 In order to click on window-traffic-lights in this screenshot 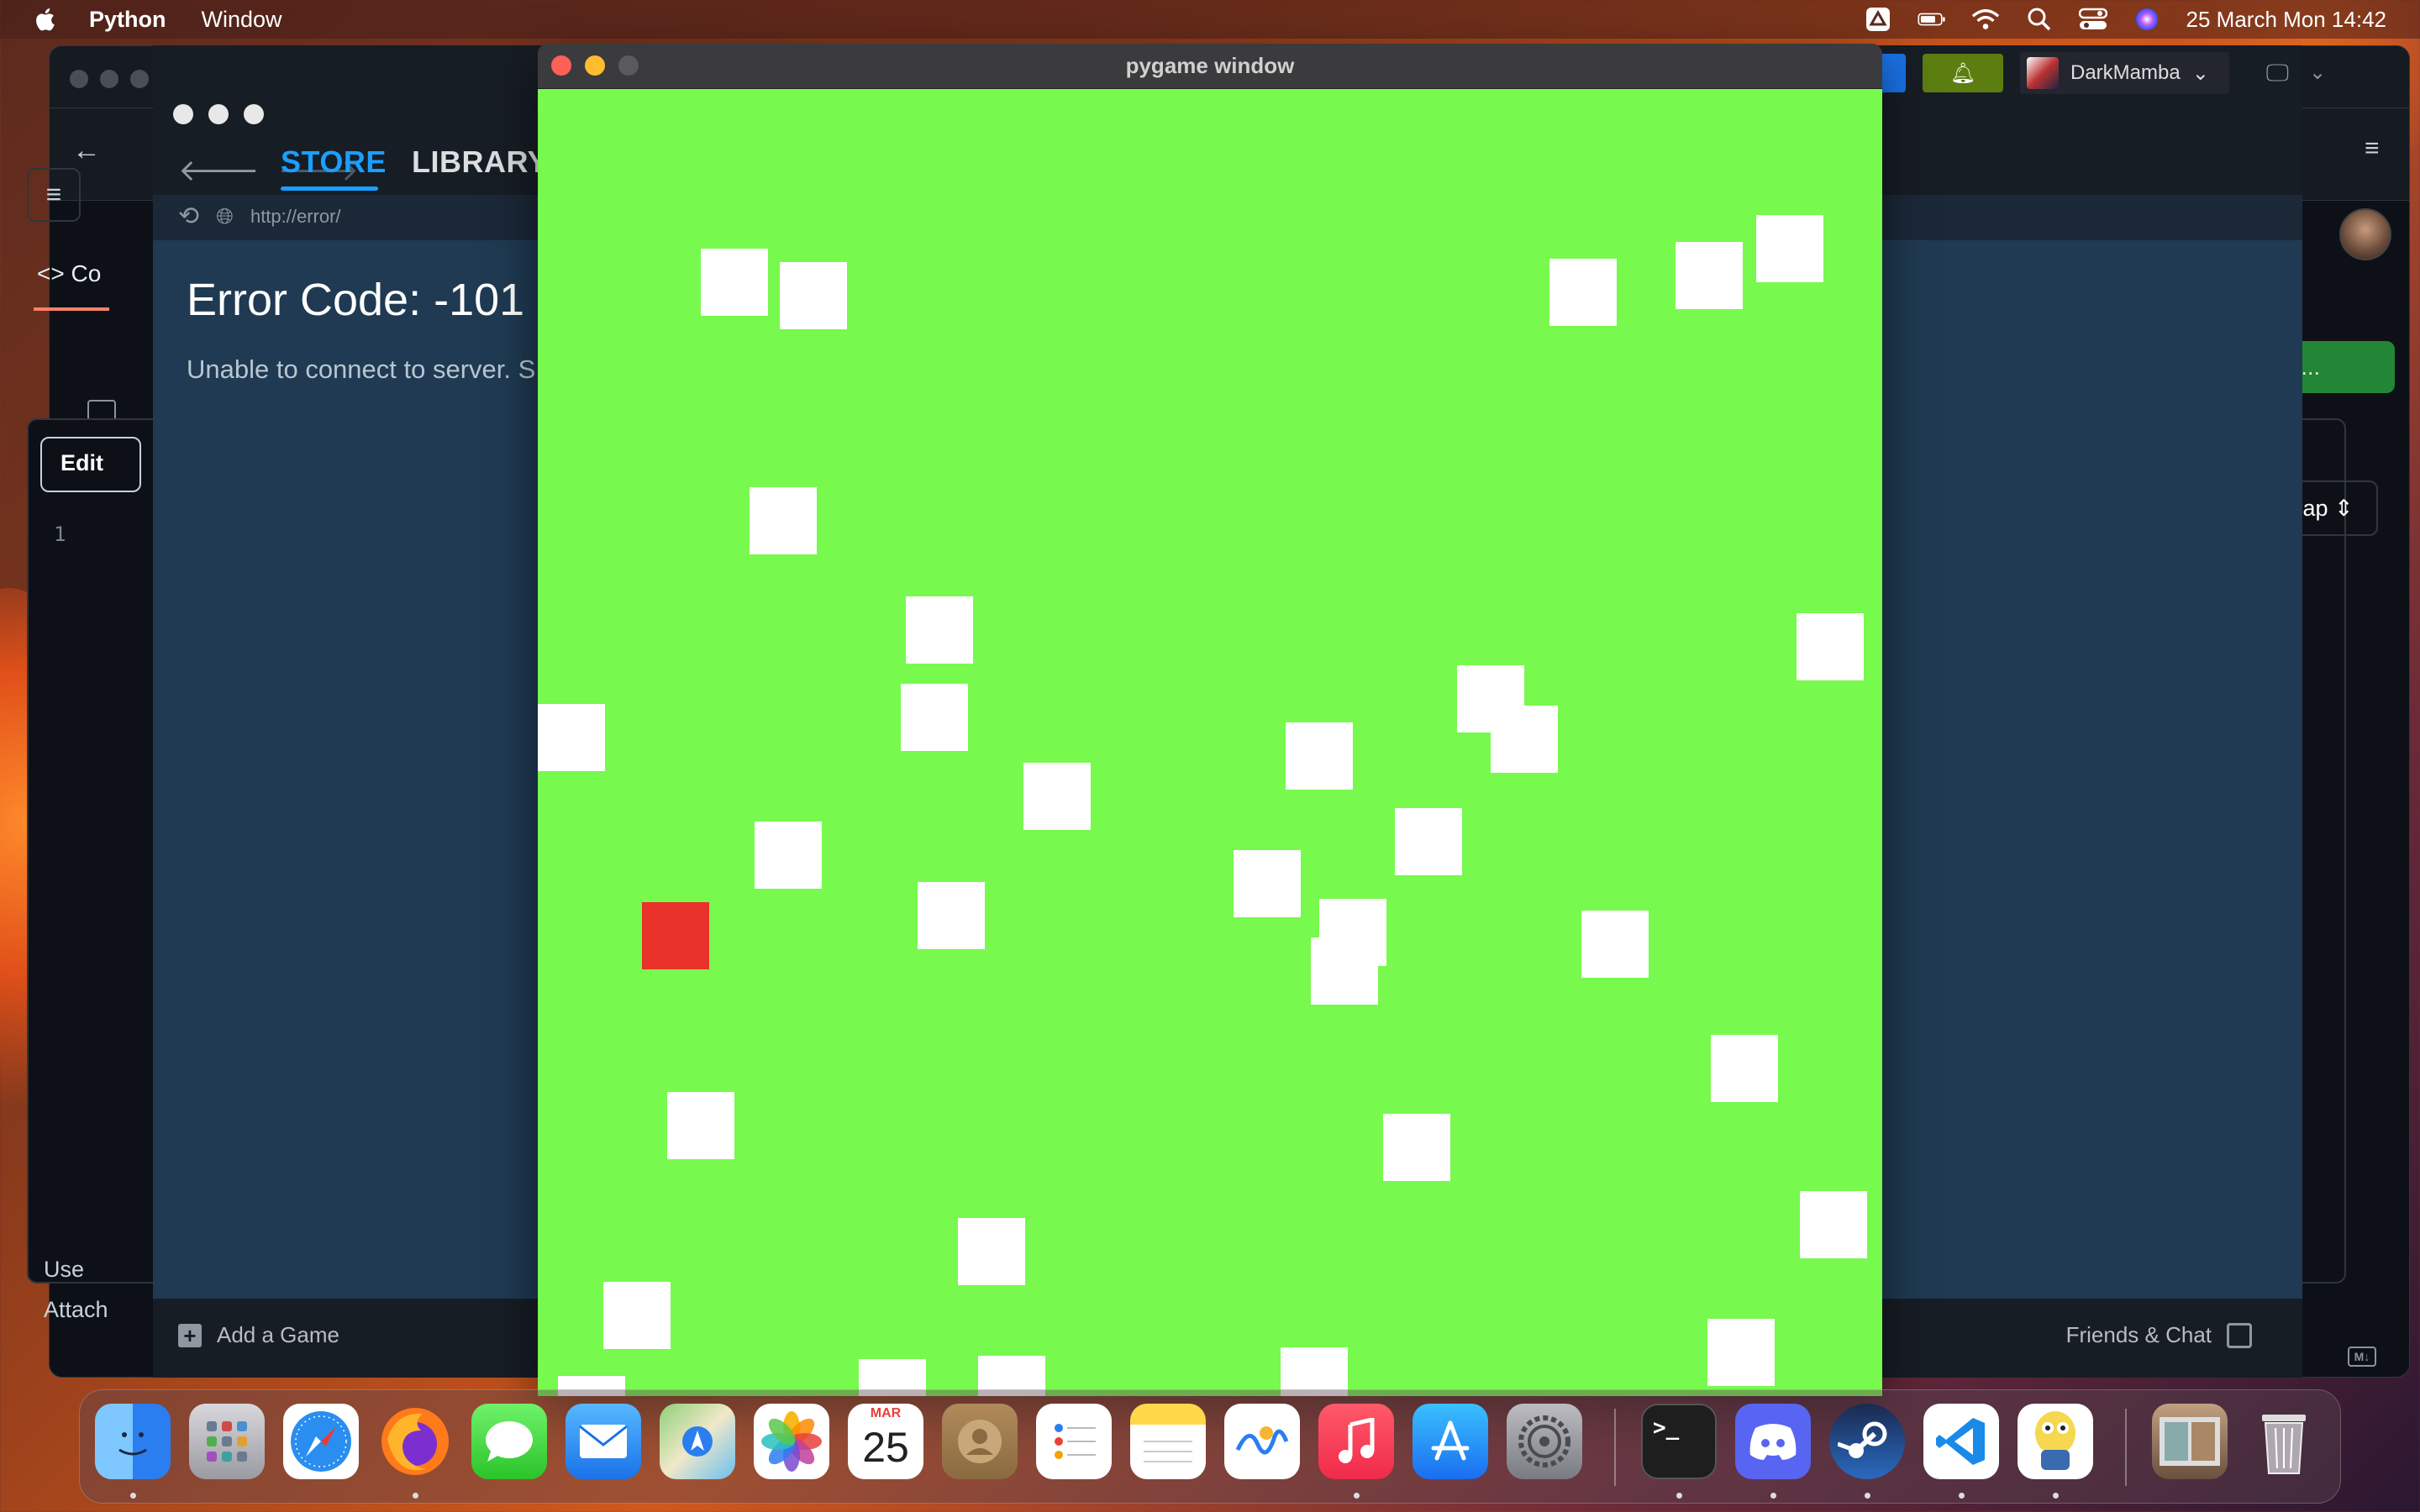, I will do `click(109, 79)`.